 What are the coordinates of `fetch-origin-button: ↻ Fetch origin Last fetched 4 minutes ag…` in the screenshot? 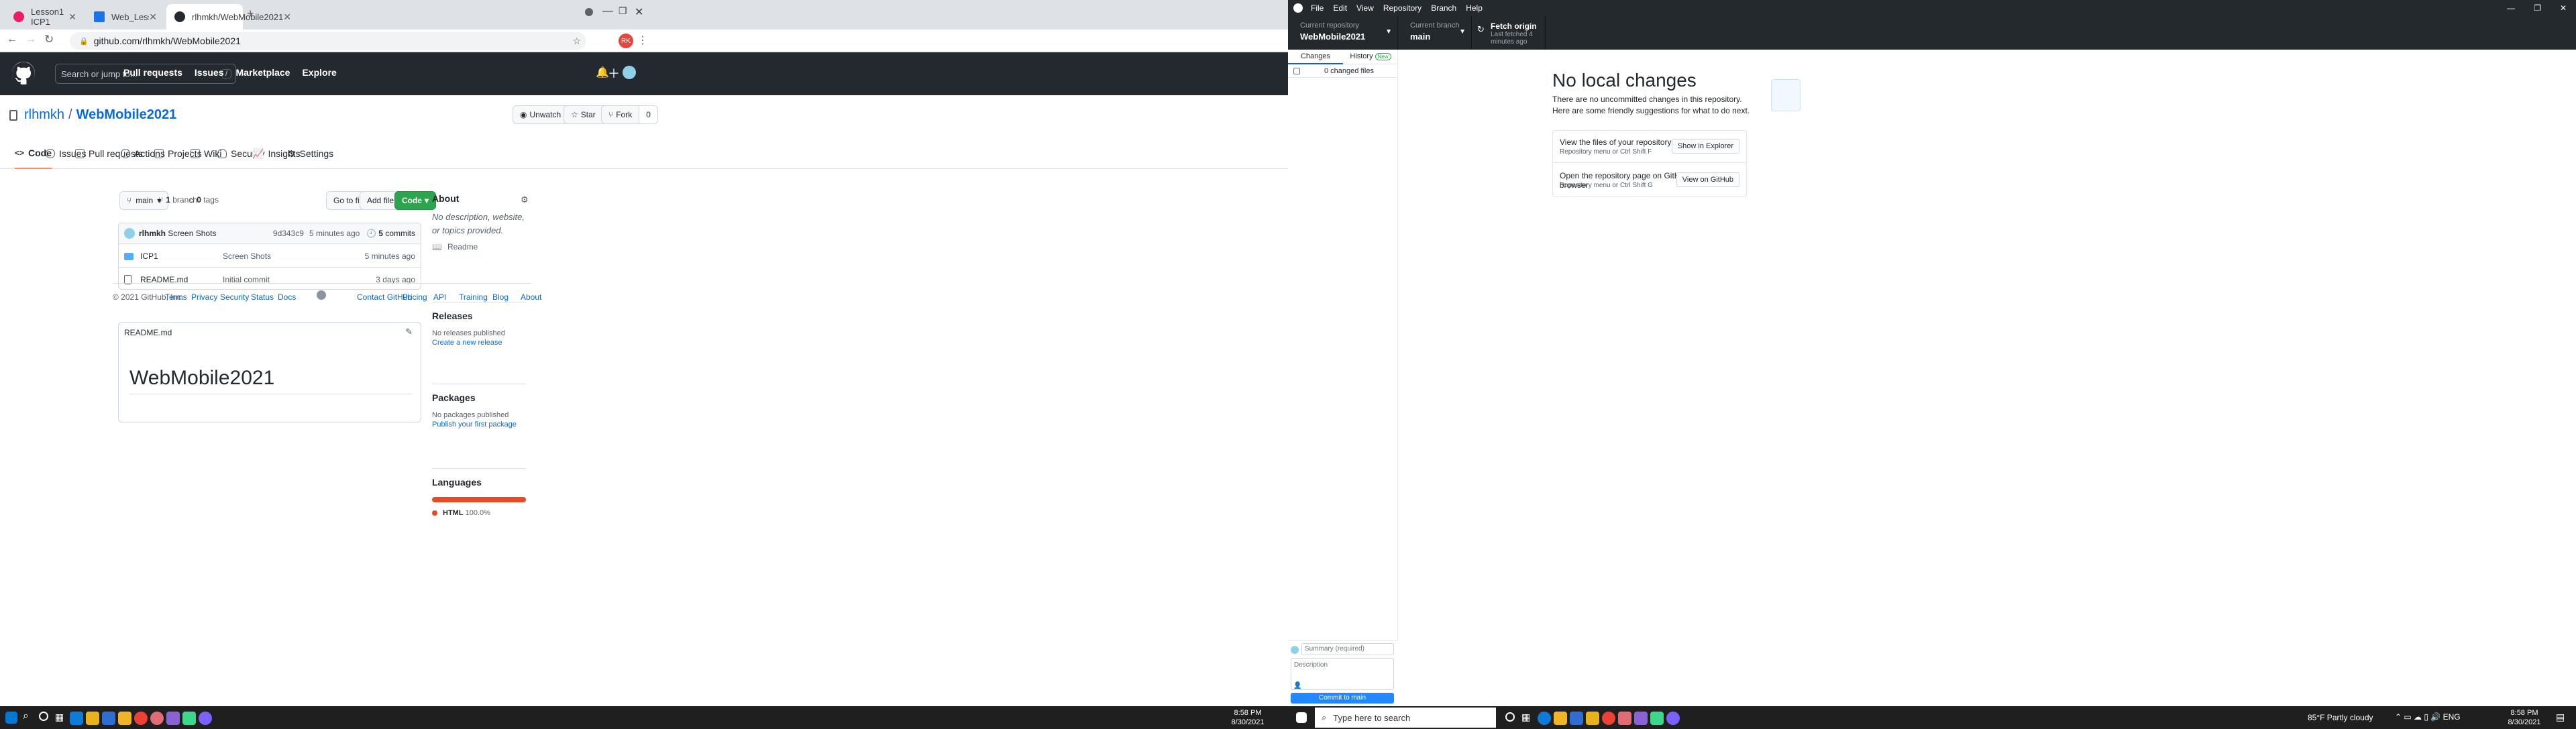 It's located at (1509, 33).